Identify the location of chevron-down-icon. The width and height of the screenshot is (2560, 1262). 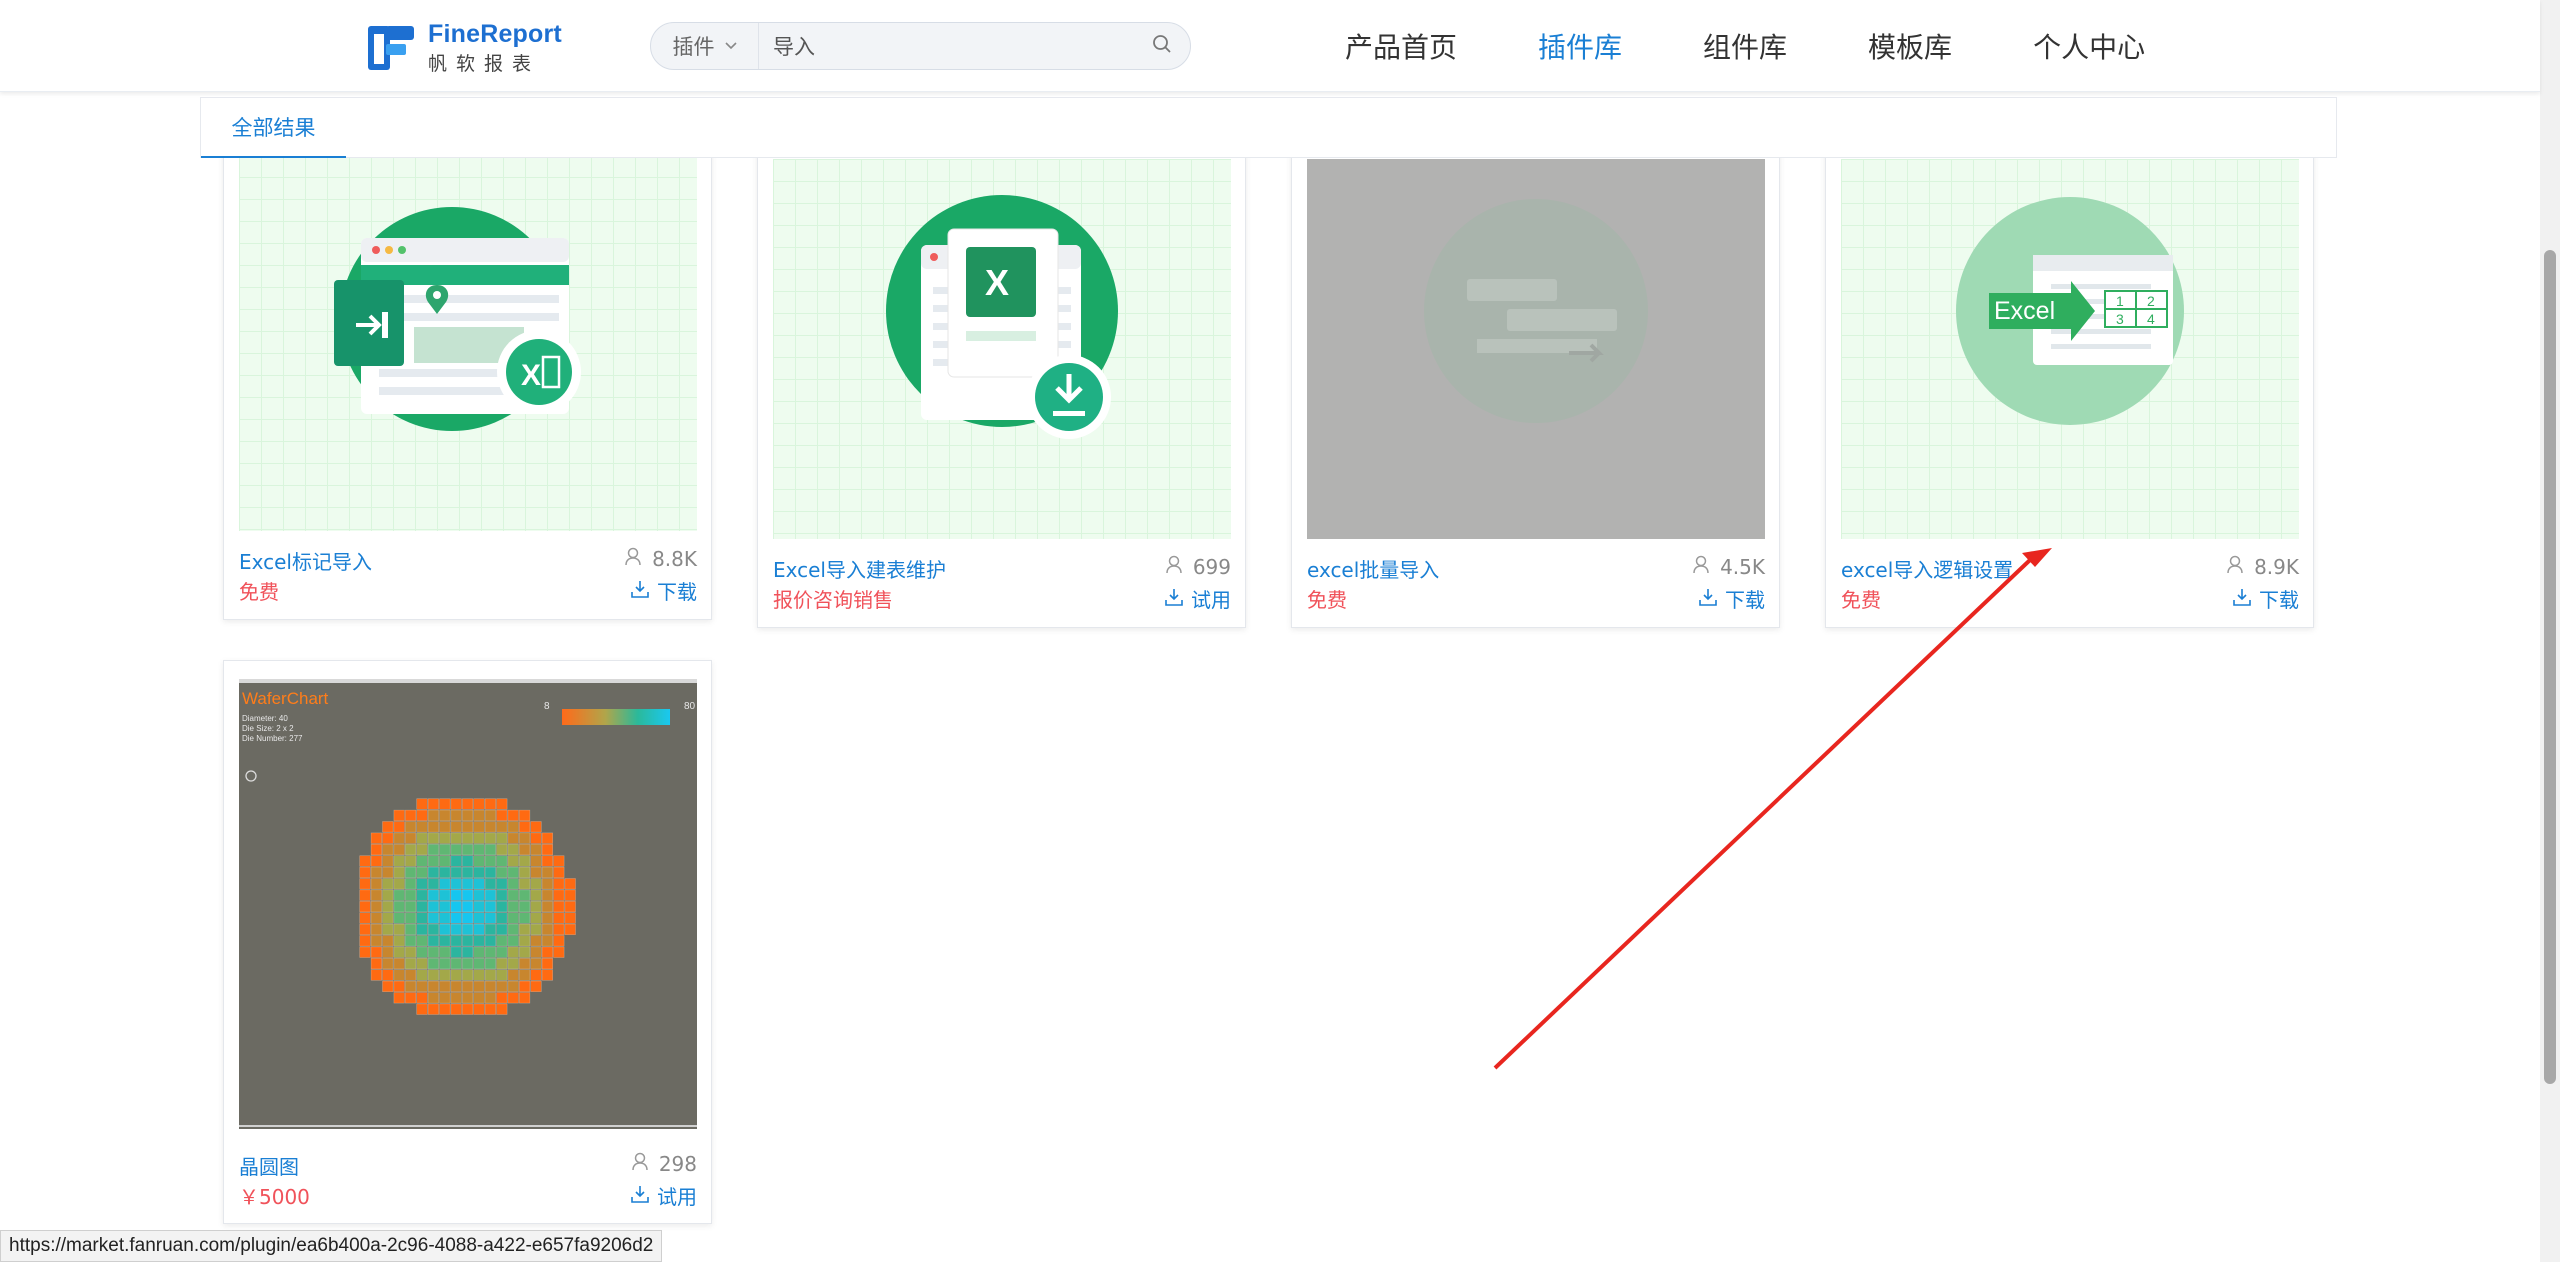
(730, 46).